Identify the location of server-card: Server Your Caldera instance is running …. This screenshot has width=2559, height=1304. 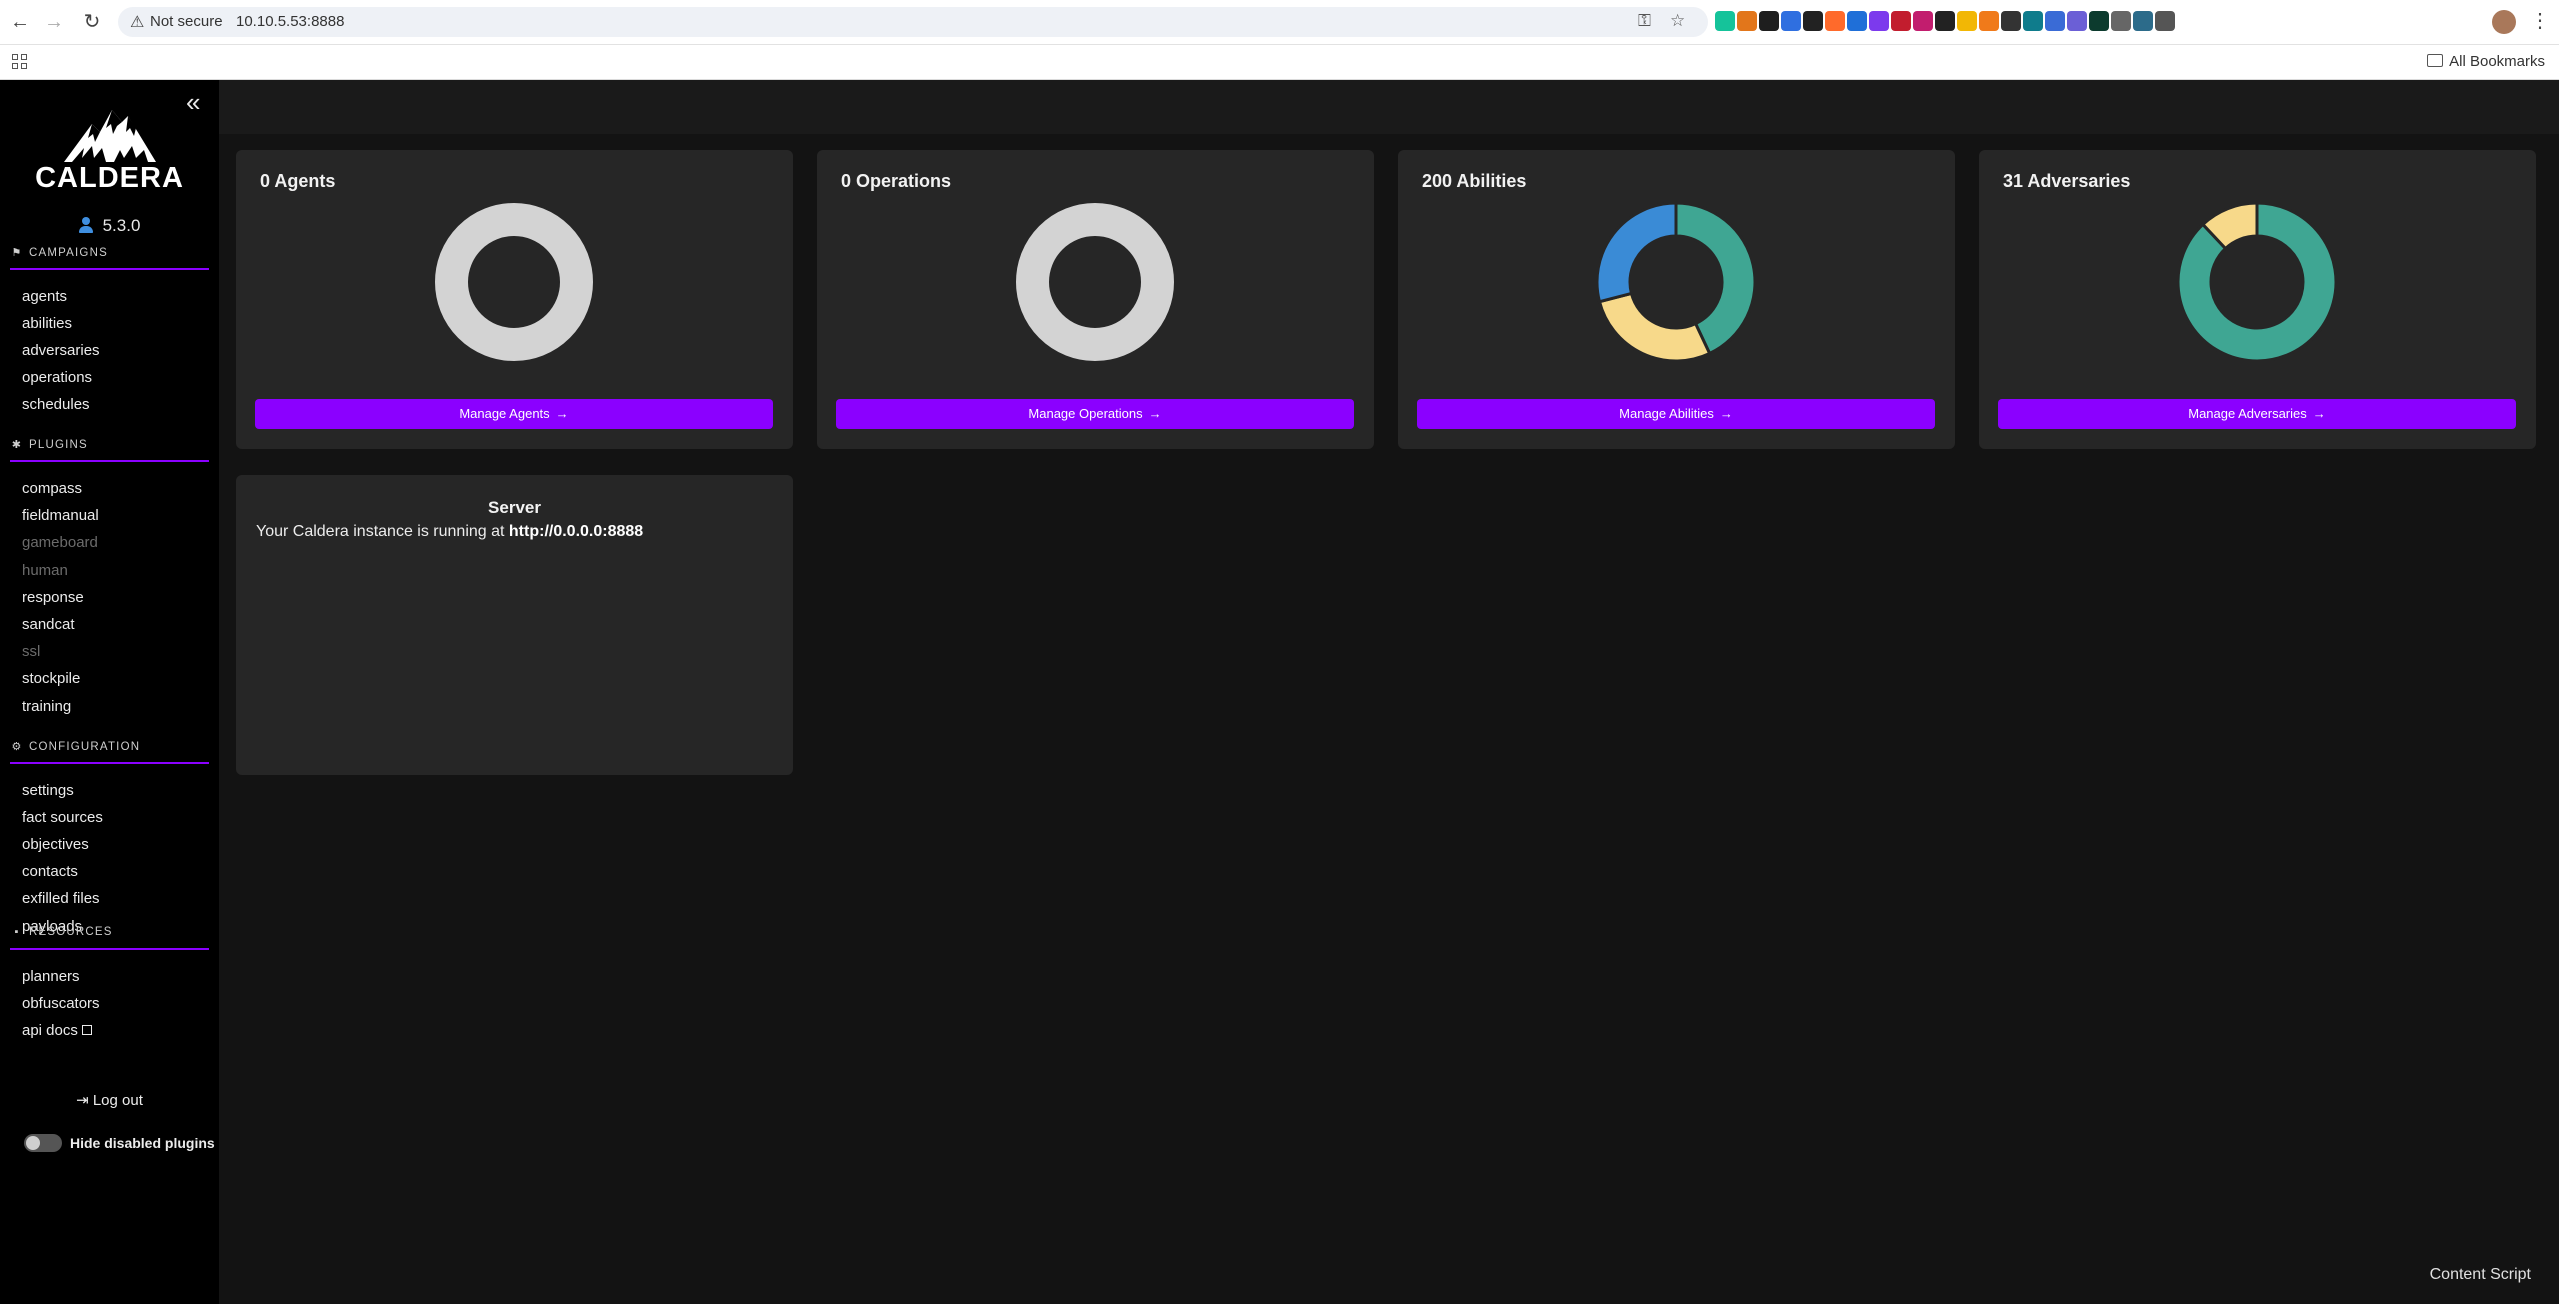
(514, 625).